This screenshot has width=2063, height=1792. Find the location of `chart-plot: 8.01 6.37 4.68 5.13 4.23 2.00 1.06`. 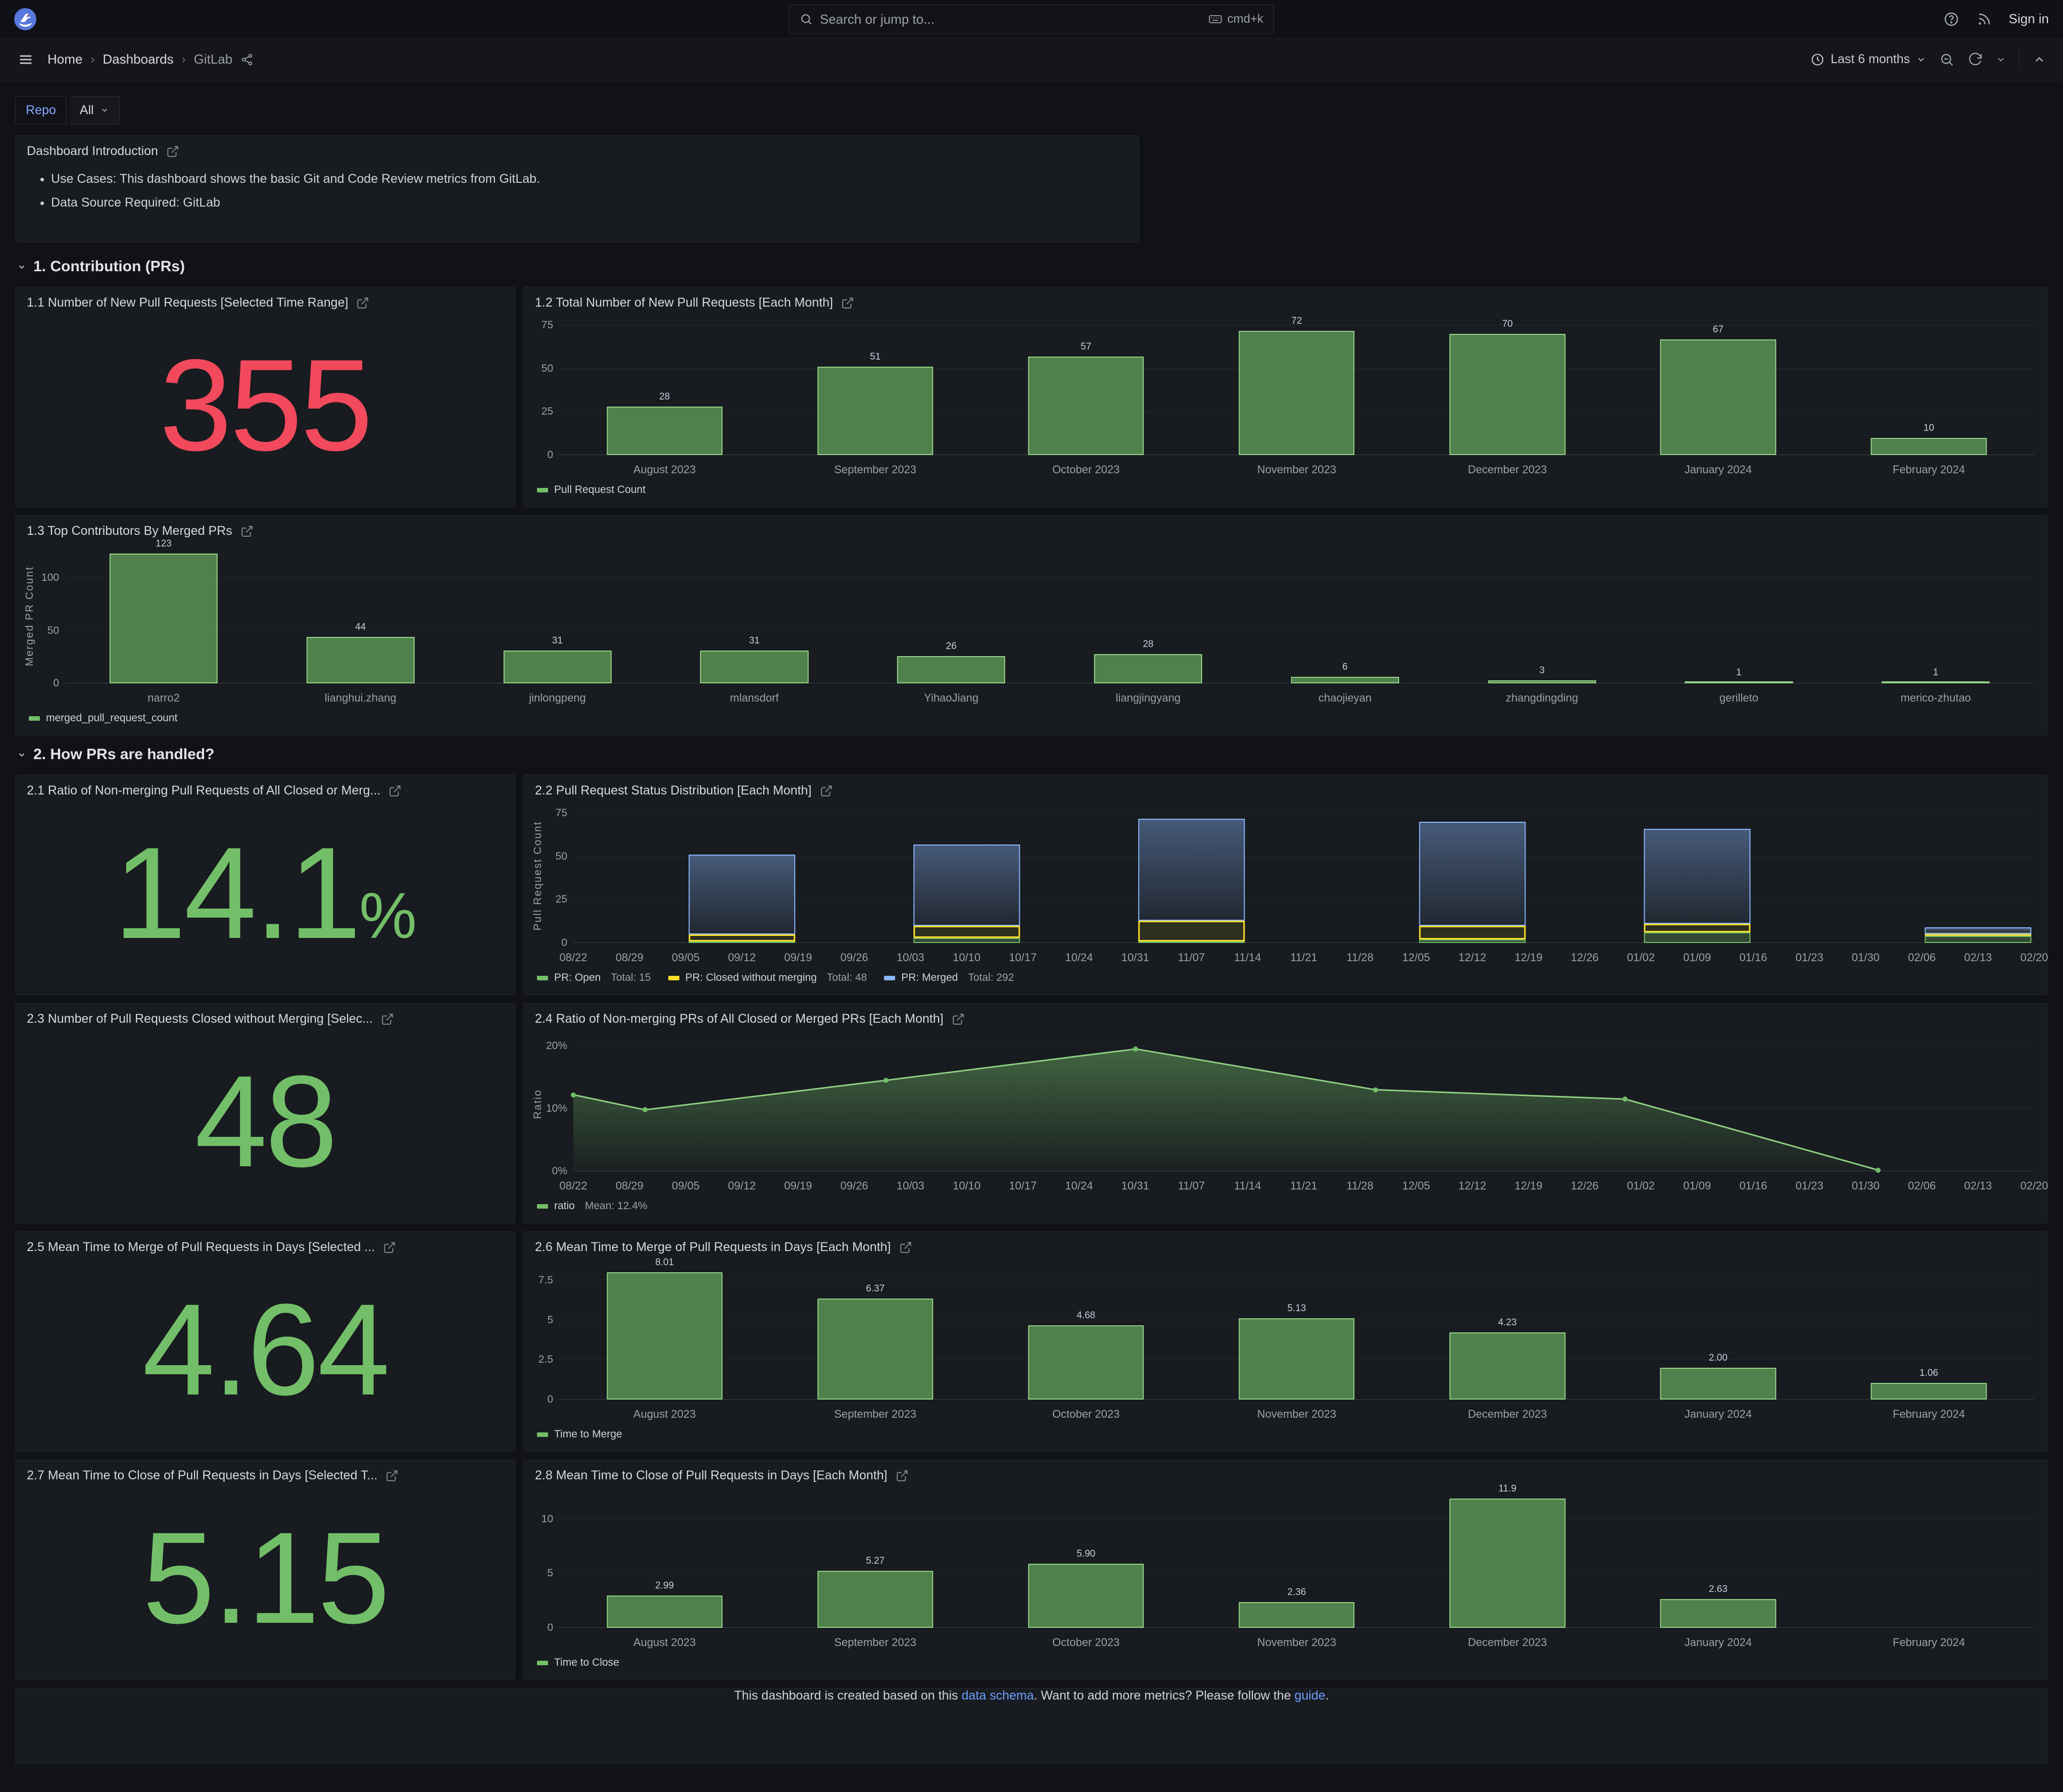

chart-plot: 8.01 6.37 4.68 5.13 4.23 2.00 1.06 is located at coordinates (1296, 1328).